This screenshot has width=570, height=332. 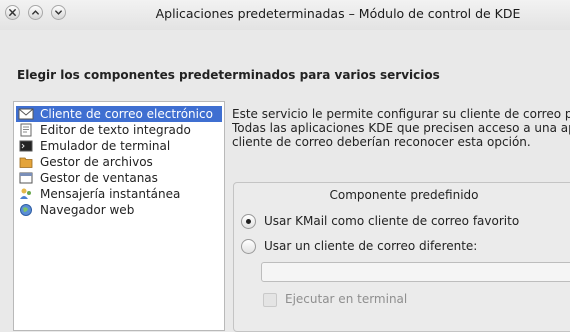 I want to click on list-item-instant-messaging: Mensajería instantánea, so click(x=119, y=194).